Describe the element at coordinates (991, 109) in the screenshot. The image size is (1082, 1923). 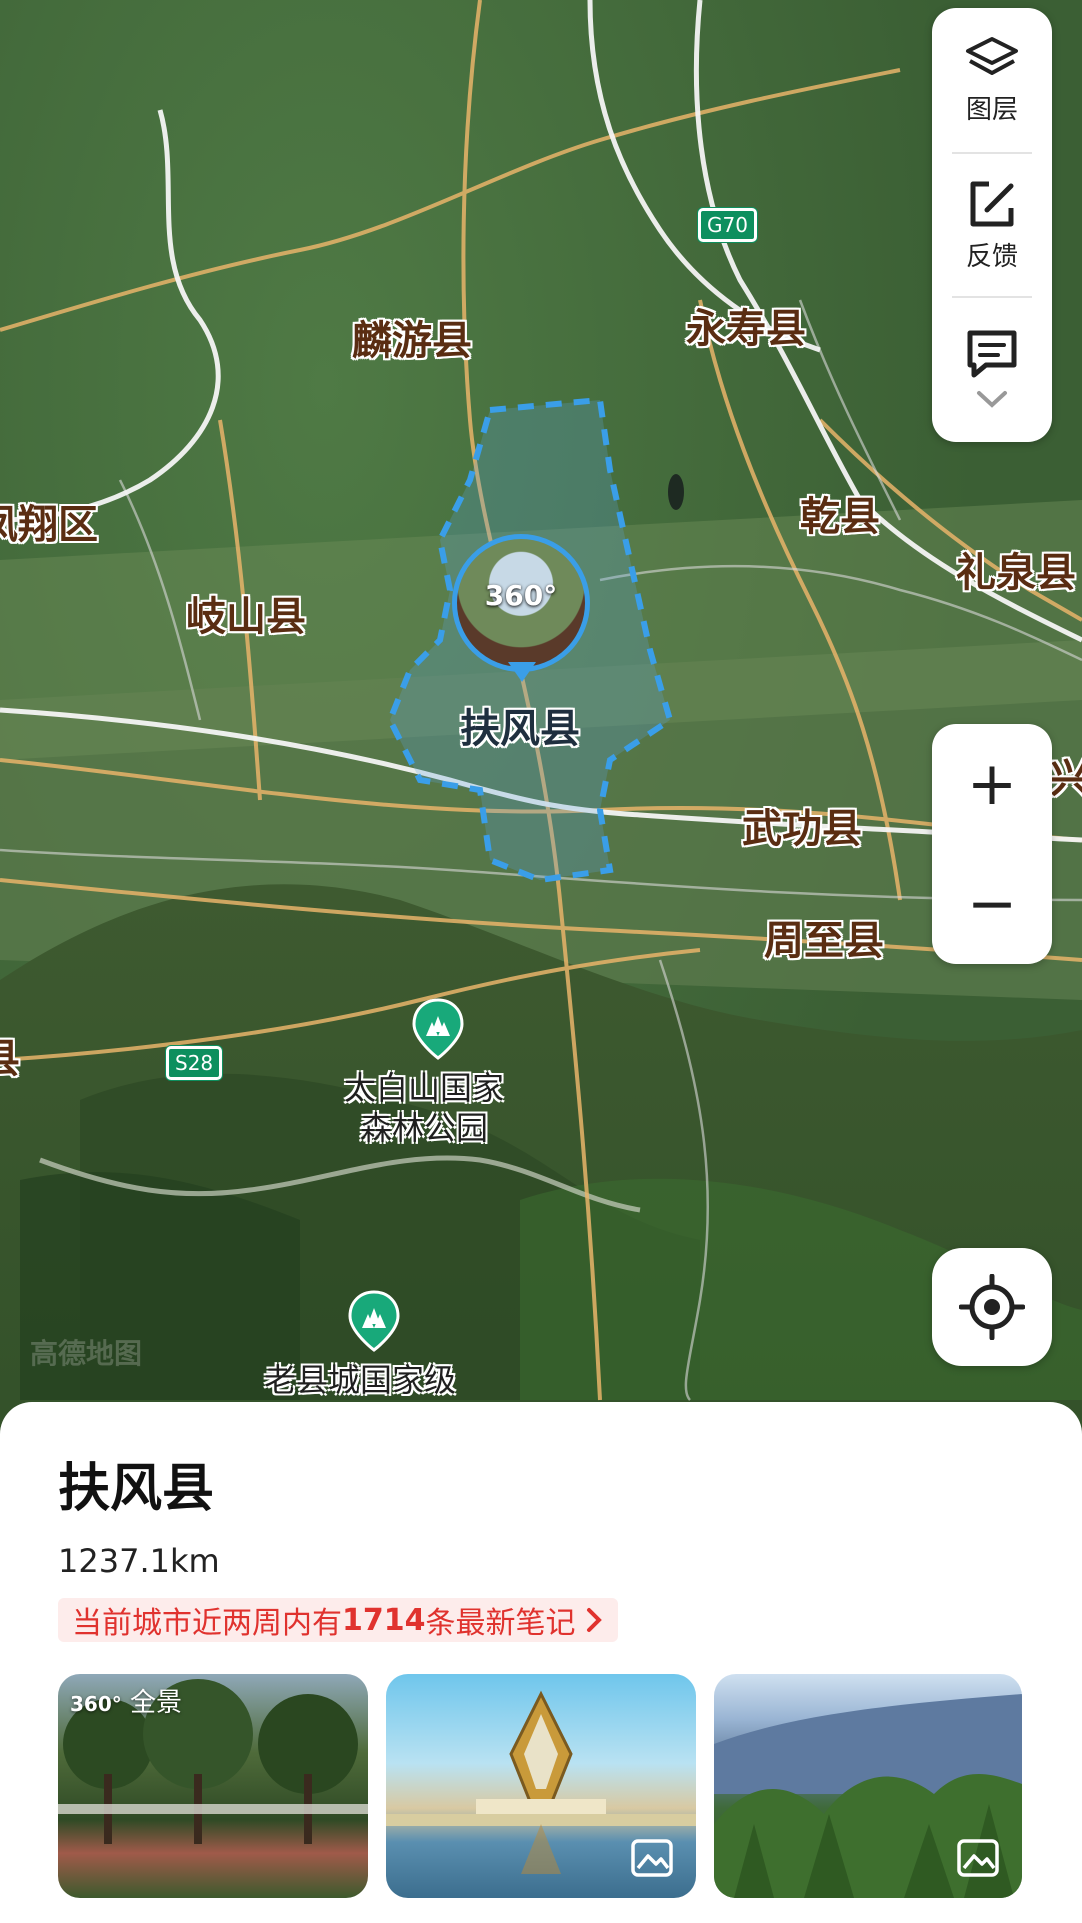
I see `layers-label: 图层` at that location.